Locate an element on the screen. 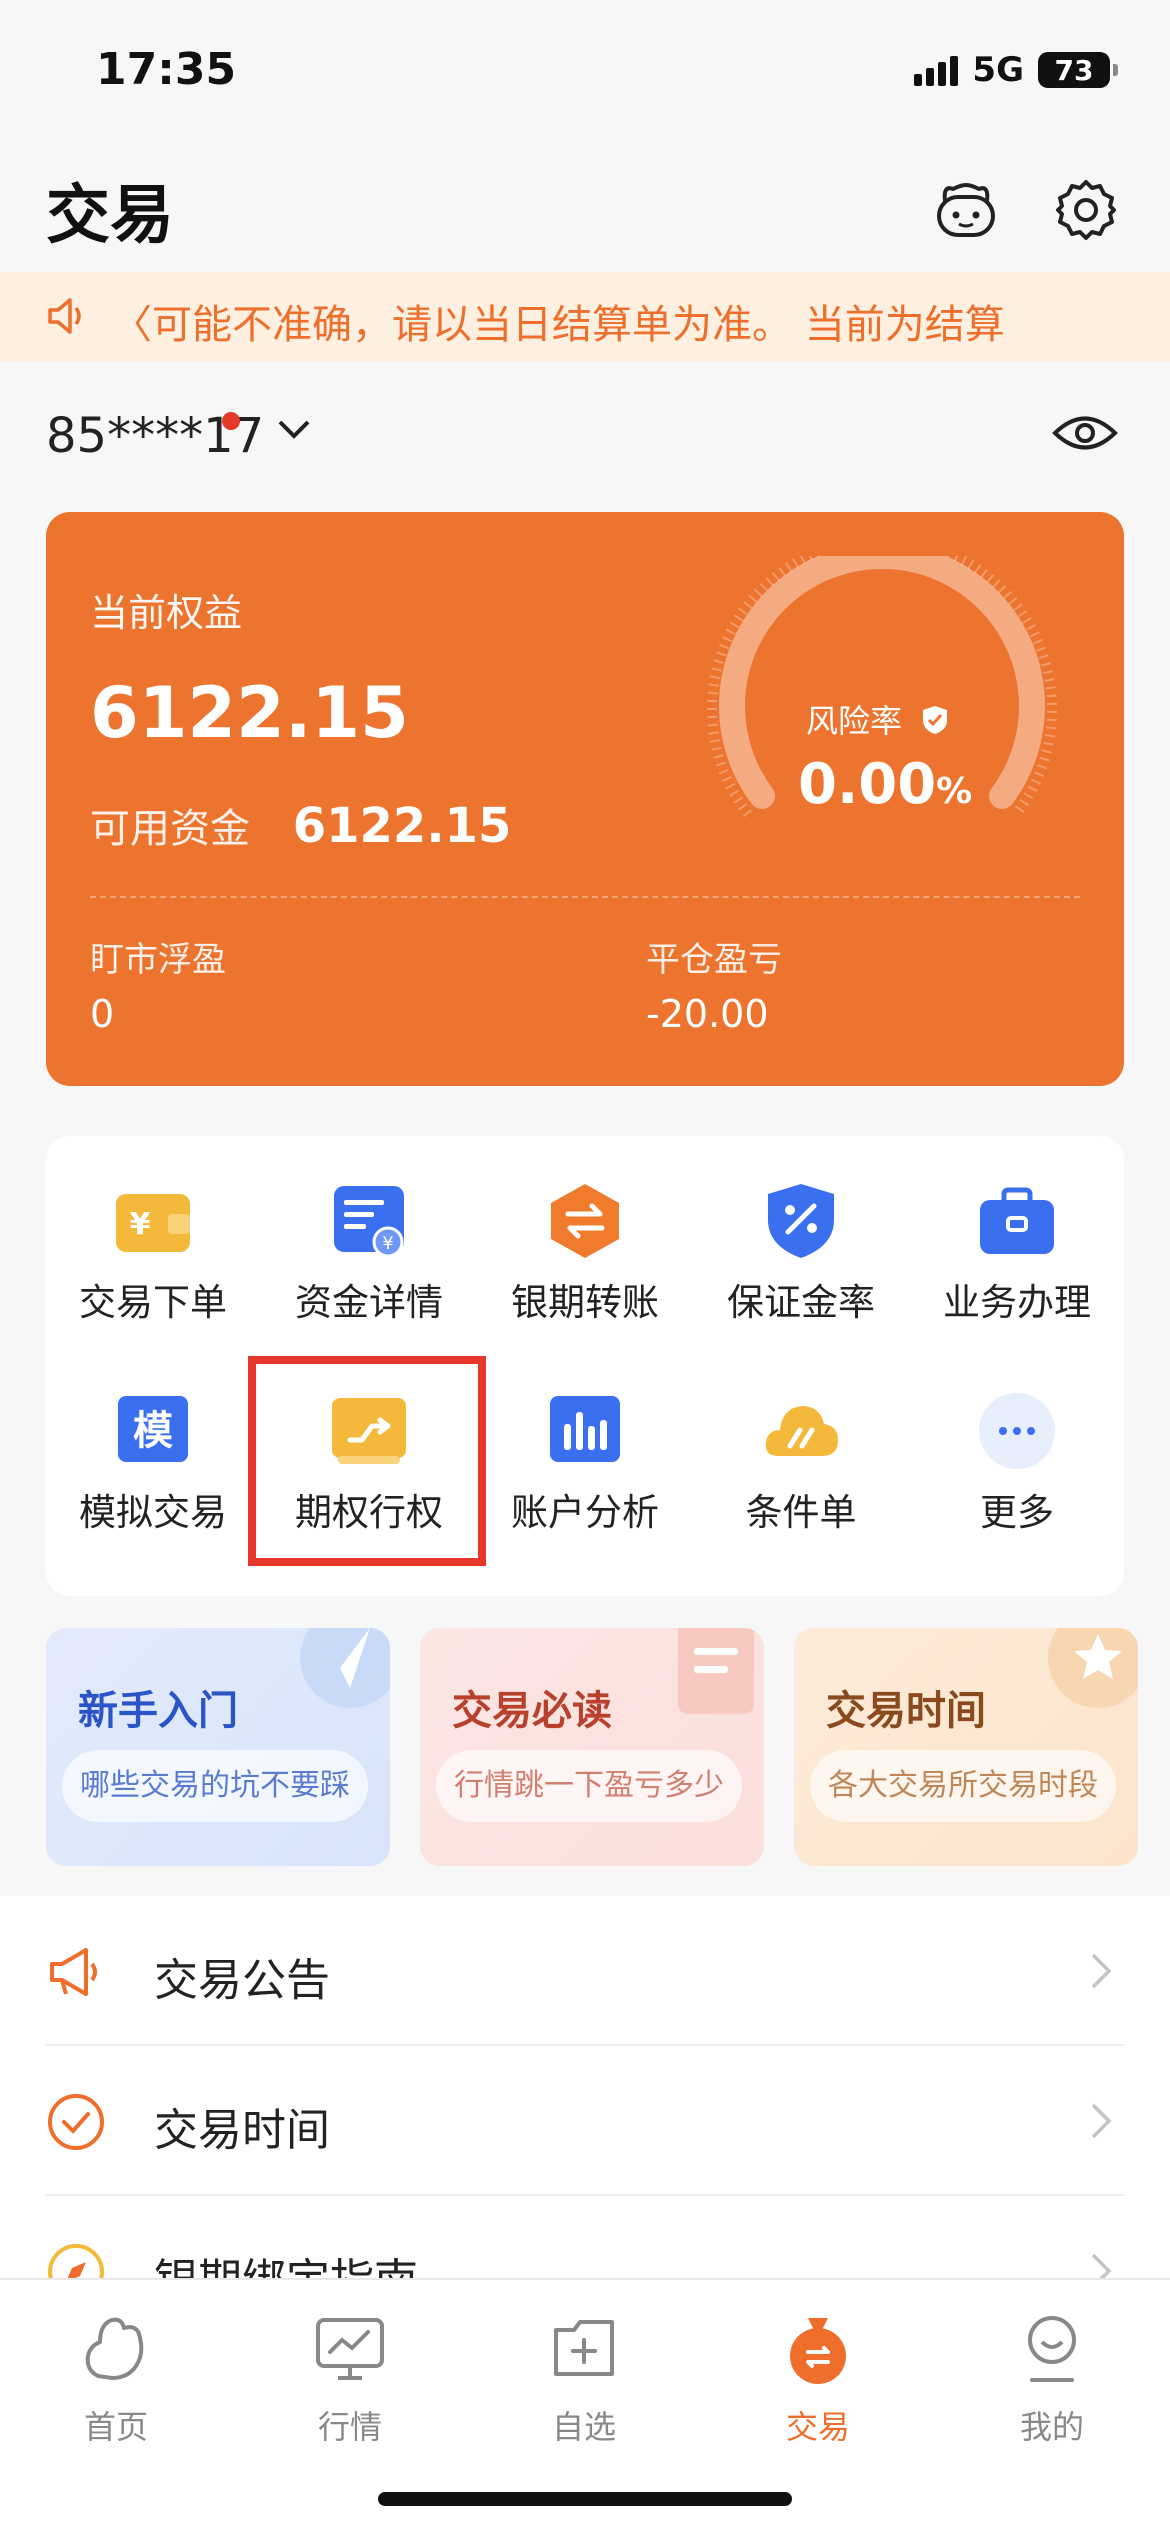  condition-order-icon is located at coordinates (801, 1431).